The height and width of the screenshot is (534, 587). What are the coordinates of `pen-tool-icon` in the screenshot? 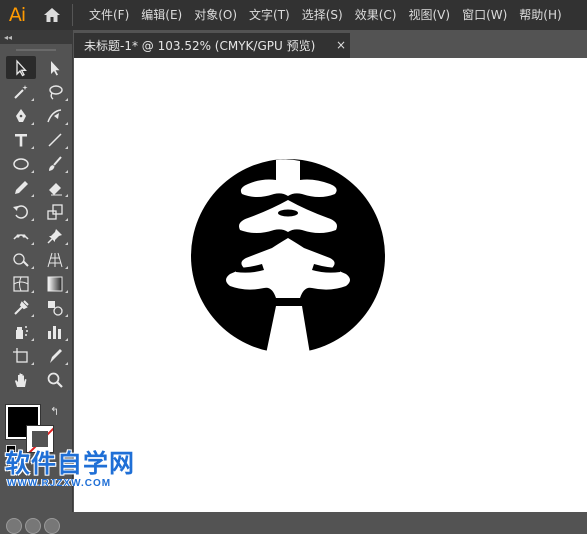 It's located at (21, 115).